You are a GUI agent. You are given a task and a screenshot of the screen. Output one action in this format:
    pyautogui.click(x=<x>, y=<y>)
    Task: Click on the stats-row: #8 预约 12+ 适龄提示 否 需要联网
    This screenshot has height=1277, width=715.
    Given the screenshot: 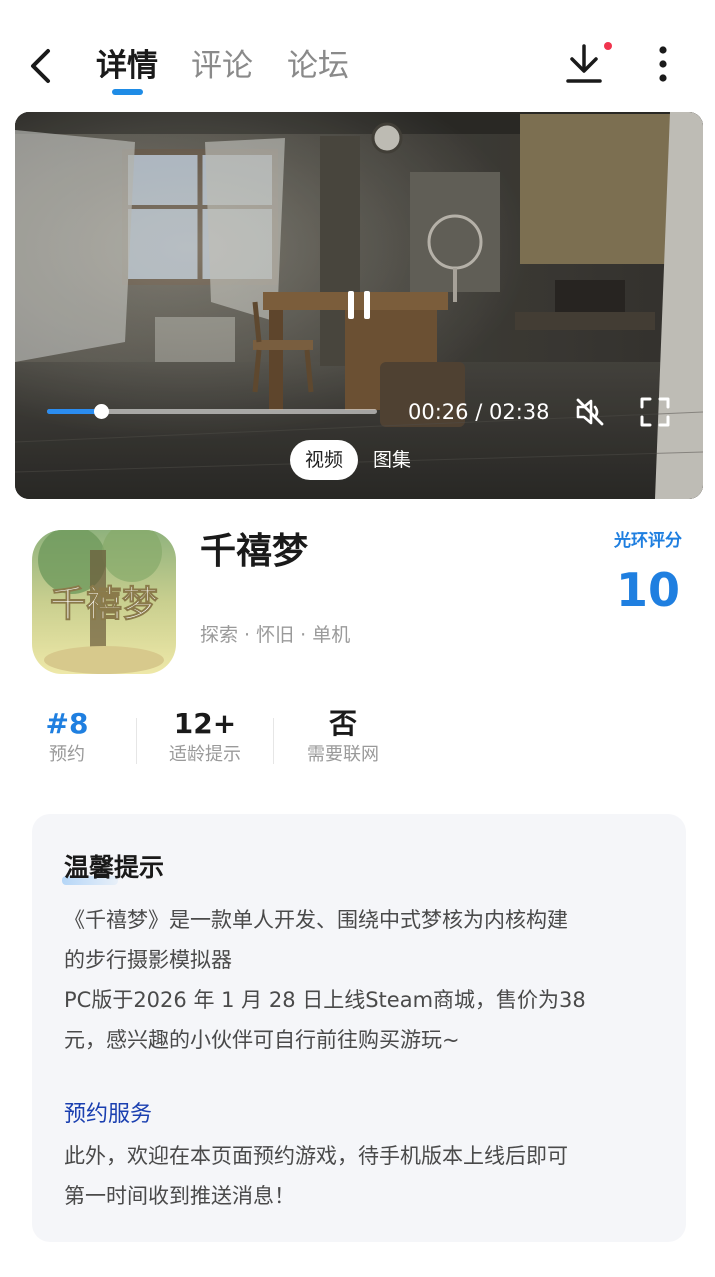 What is the action you would take?
    pyautogui.click(x=357, y=739)
    